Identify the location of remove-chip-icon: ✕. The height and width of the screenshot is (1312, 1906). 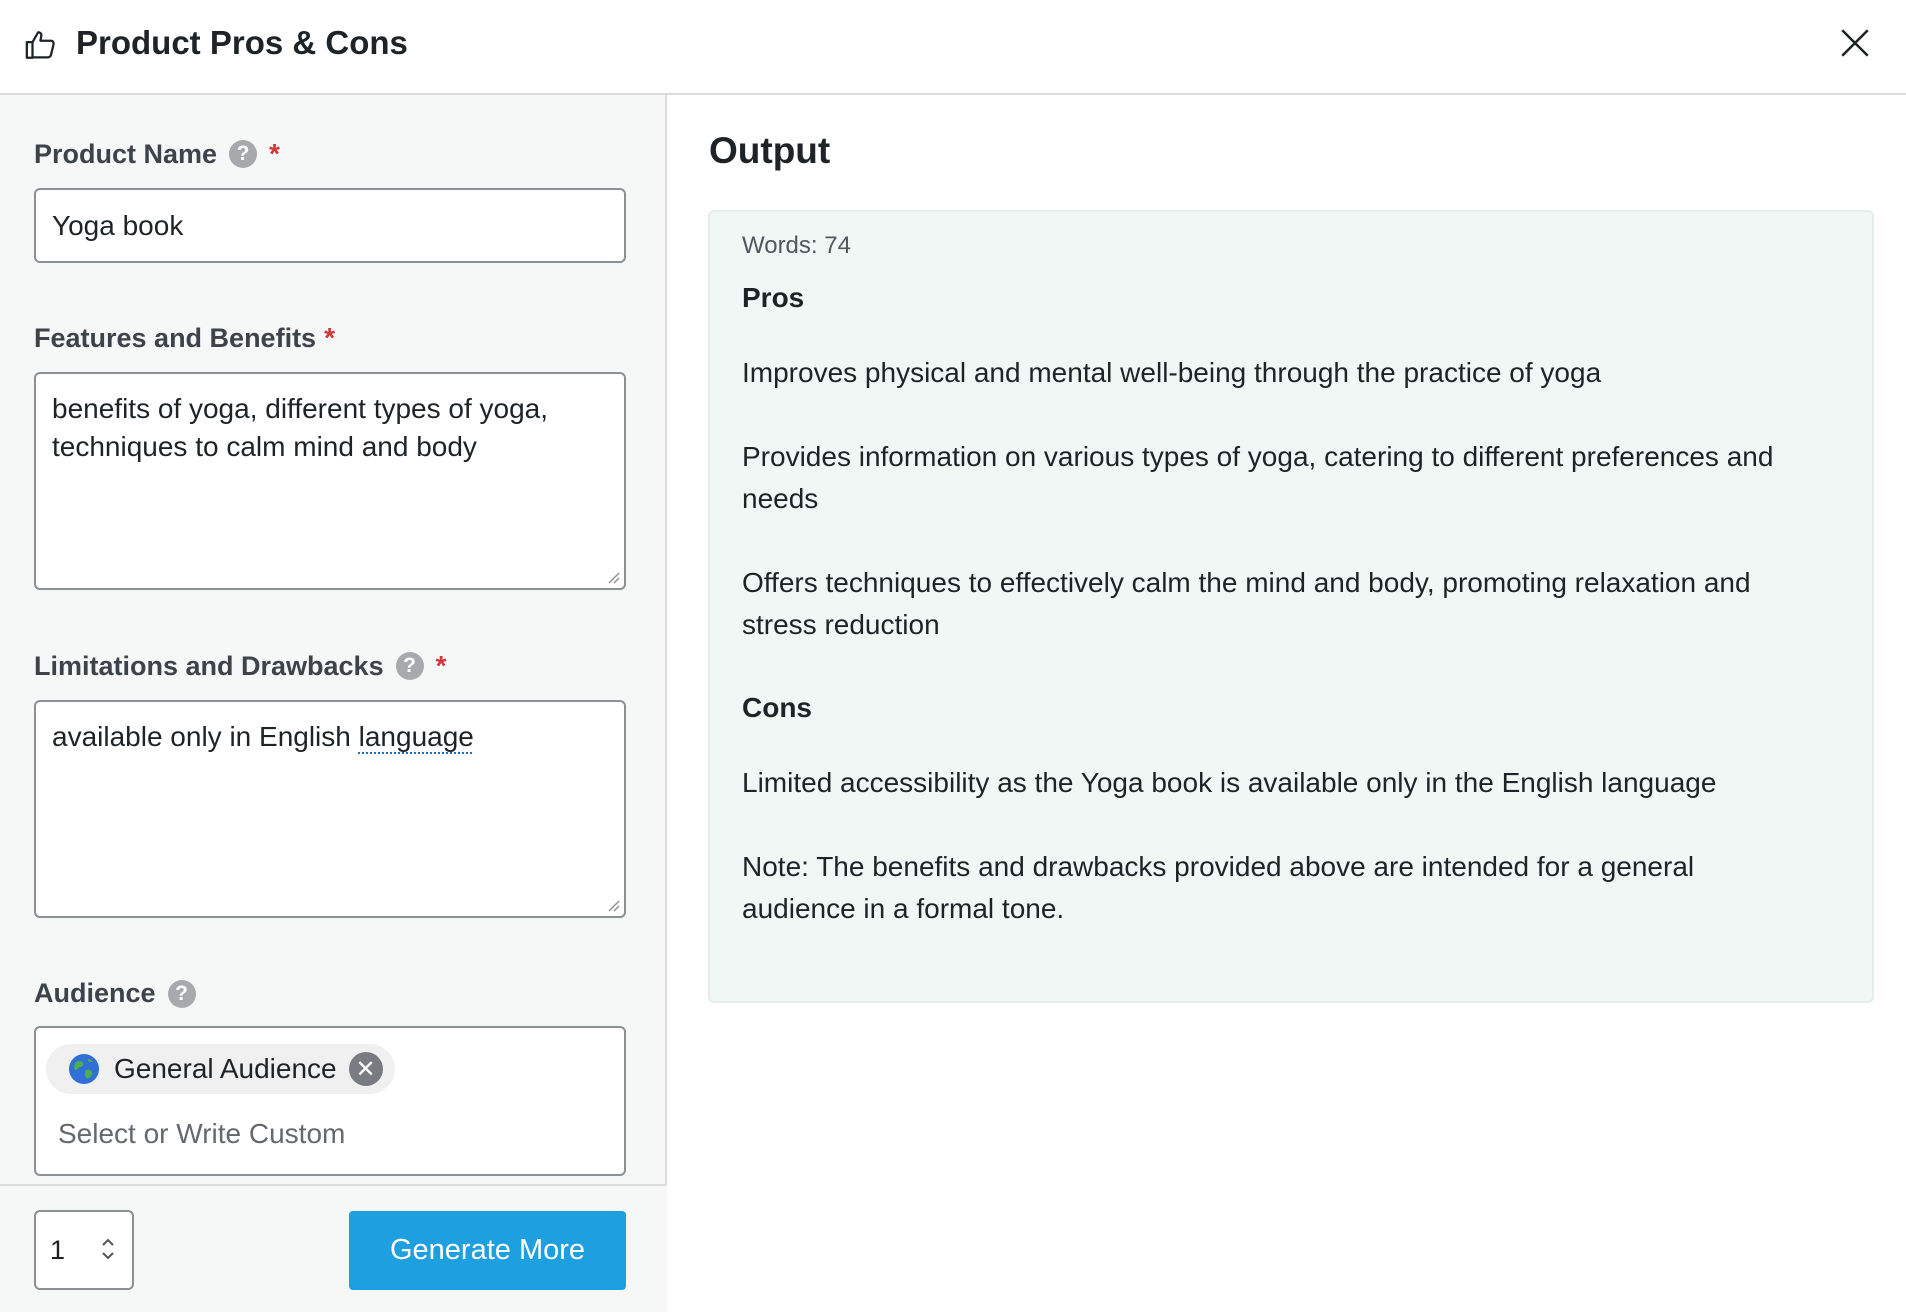
(365, 1069).